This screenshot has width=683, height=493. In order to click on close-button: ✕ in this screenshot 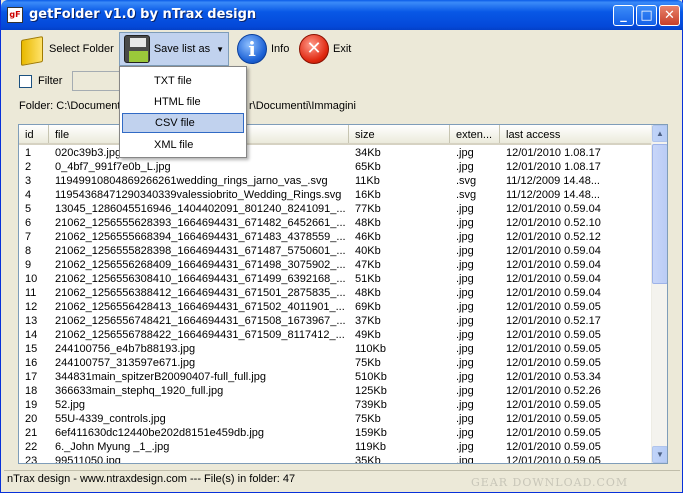, I will do `click(669, 15)`.